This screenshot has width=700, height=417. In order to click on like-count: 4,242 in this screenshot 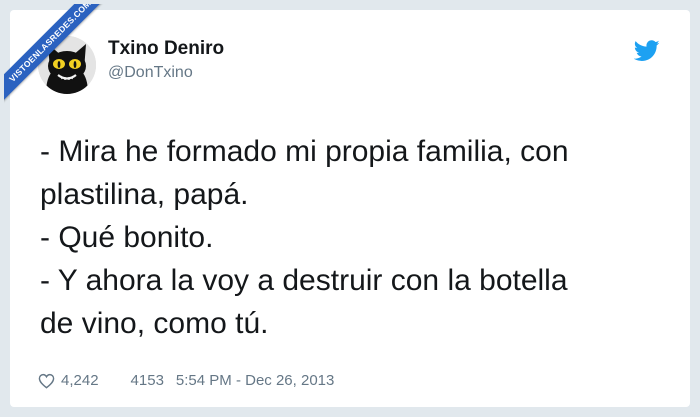, I will do `click(80, 380)`.